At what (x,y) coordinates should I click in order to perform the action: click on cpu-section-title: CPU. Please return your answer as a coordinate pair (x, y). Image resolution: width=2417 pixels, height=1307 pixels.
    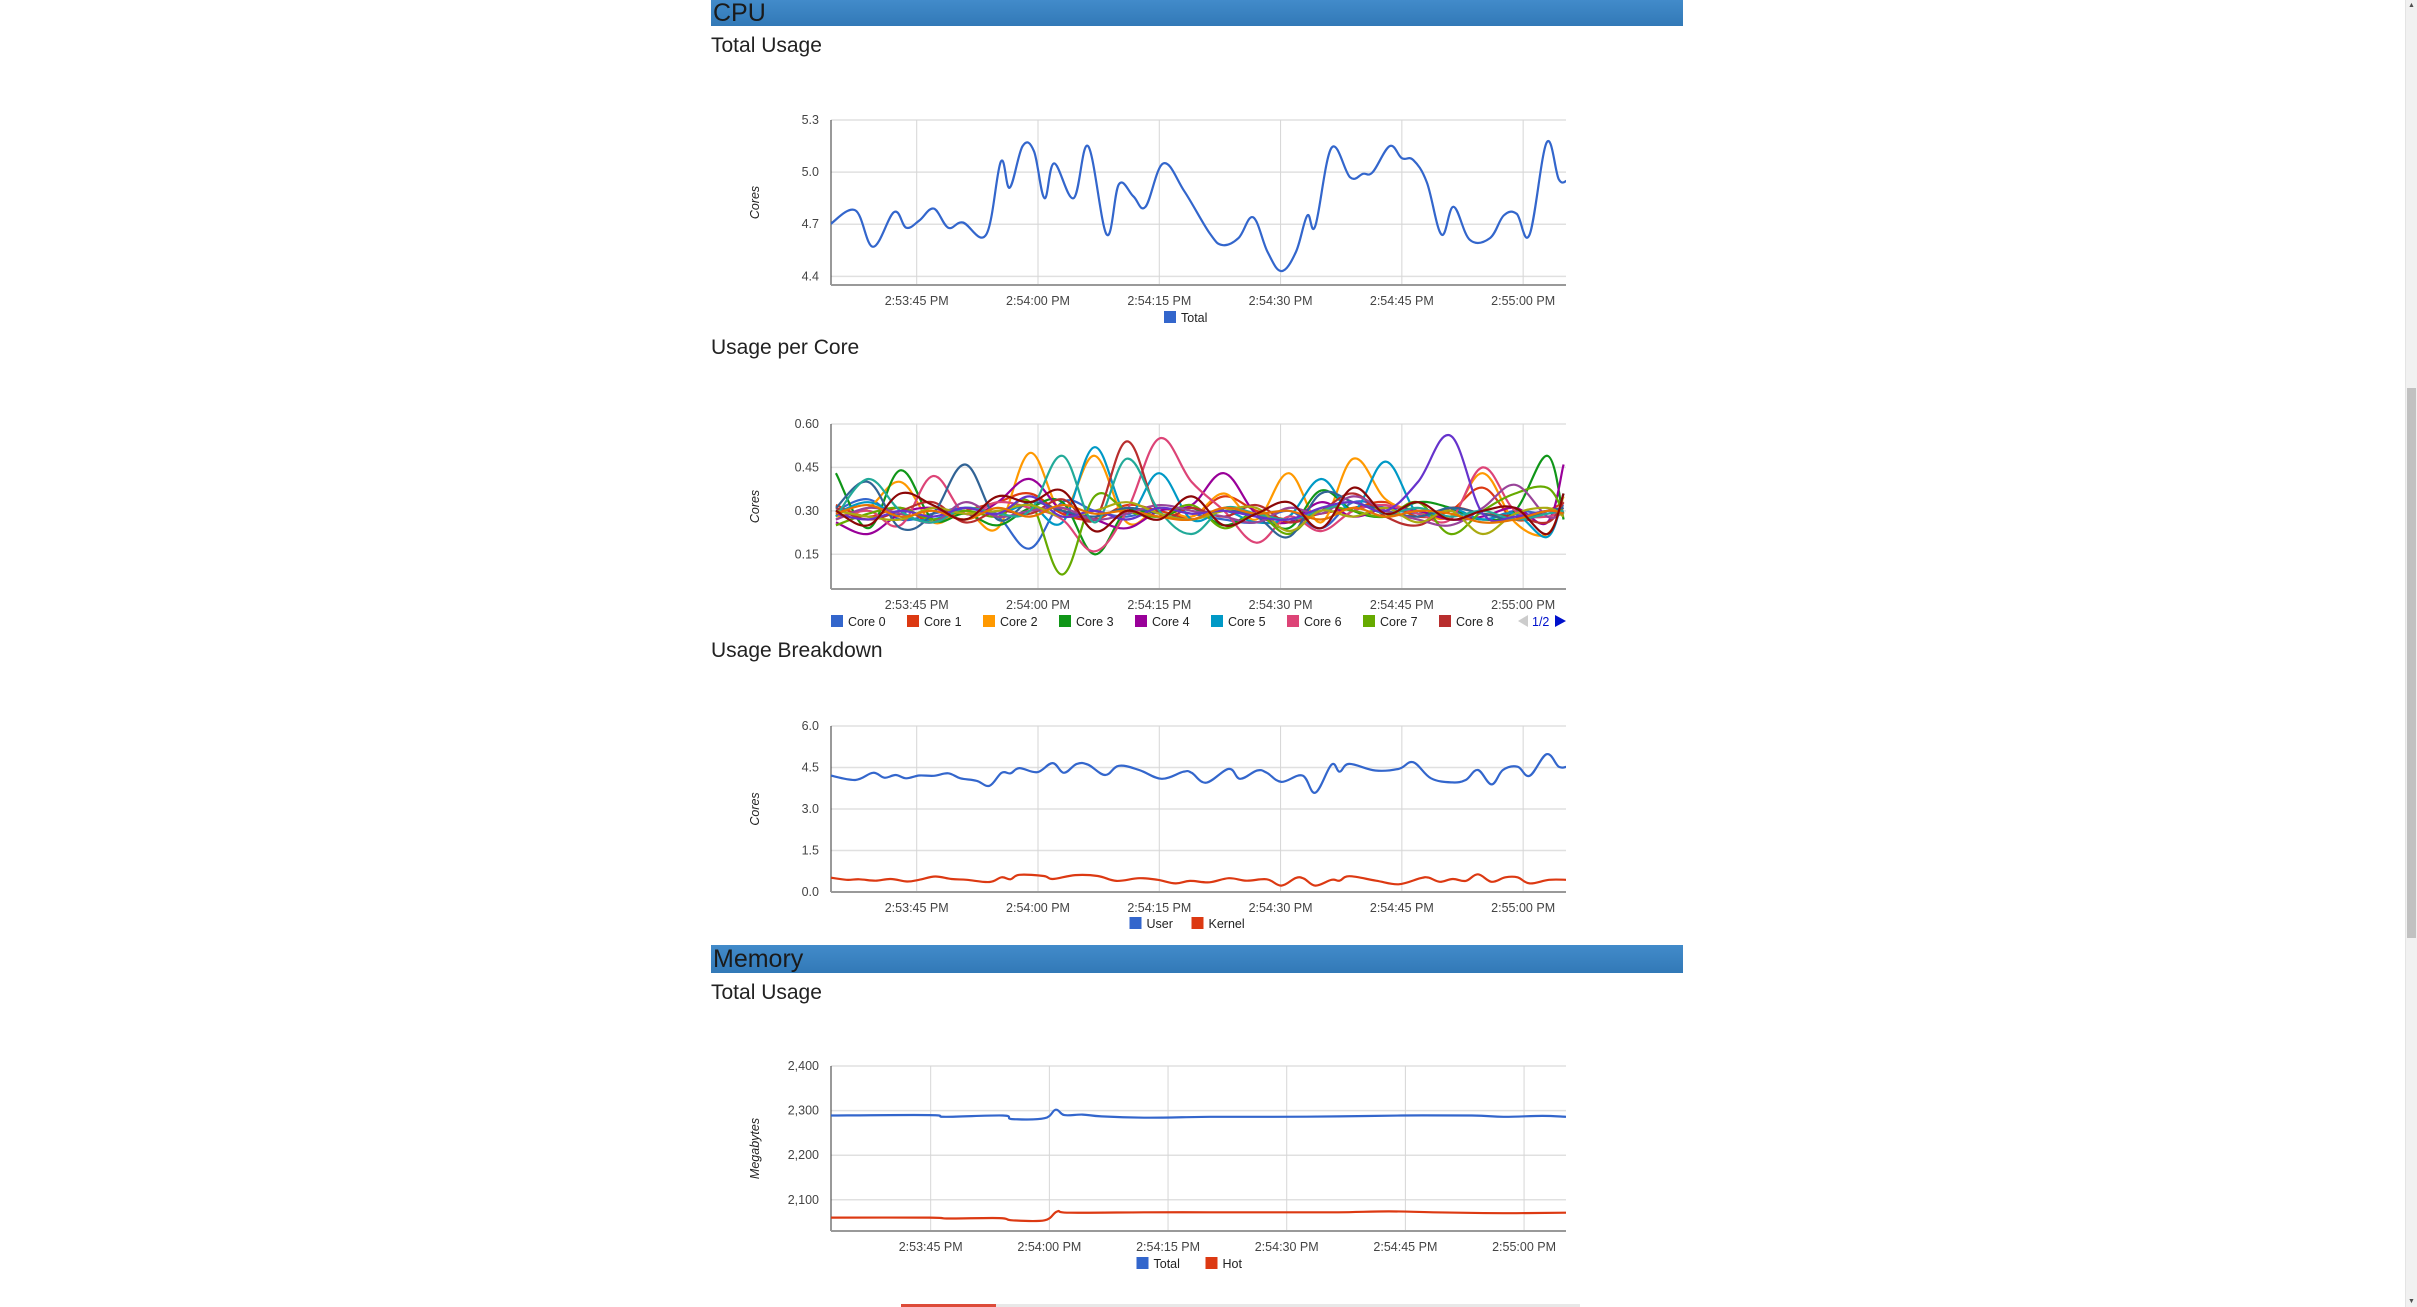
    Looking at the image, I should click on (739, 13).